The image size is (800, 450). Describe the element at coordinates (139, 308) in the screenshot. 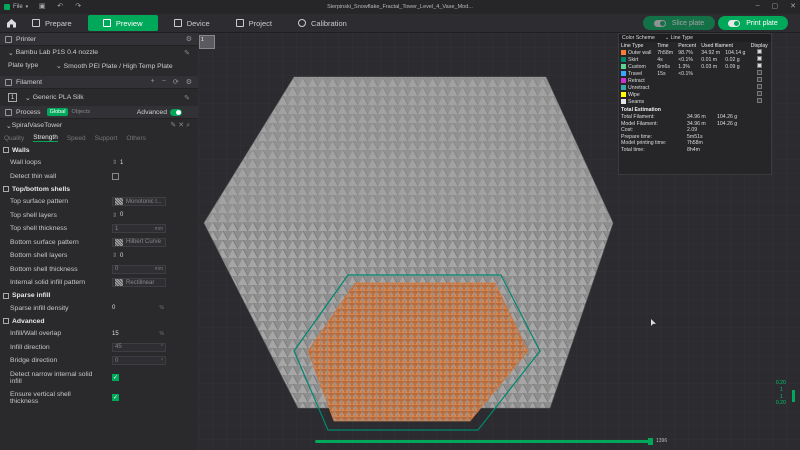

I see `sparse-density-input: 0%` at that location.